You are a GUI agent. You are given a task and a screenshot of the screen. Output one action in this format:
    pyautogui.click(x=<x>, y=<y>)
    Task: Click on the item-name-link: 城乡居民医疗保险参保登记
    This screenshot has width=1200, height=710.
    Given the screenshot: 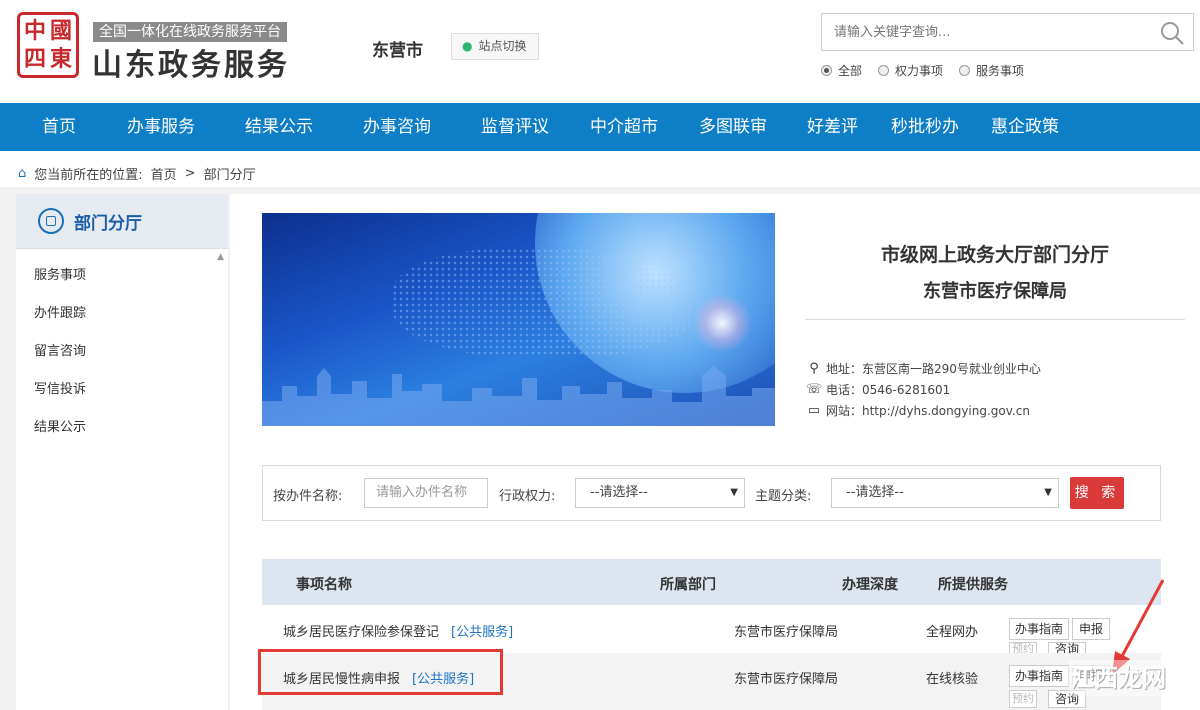 What is the action you would take?
    pyautogui.click(x=361, y=632)
    